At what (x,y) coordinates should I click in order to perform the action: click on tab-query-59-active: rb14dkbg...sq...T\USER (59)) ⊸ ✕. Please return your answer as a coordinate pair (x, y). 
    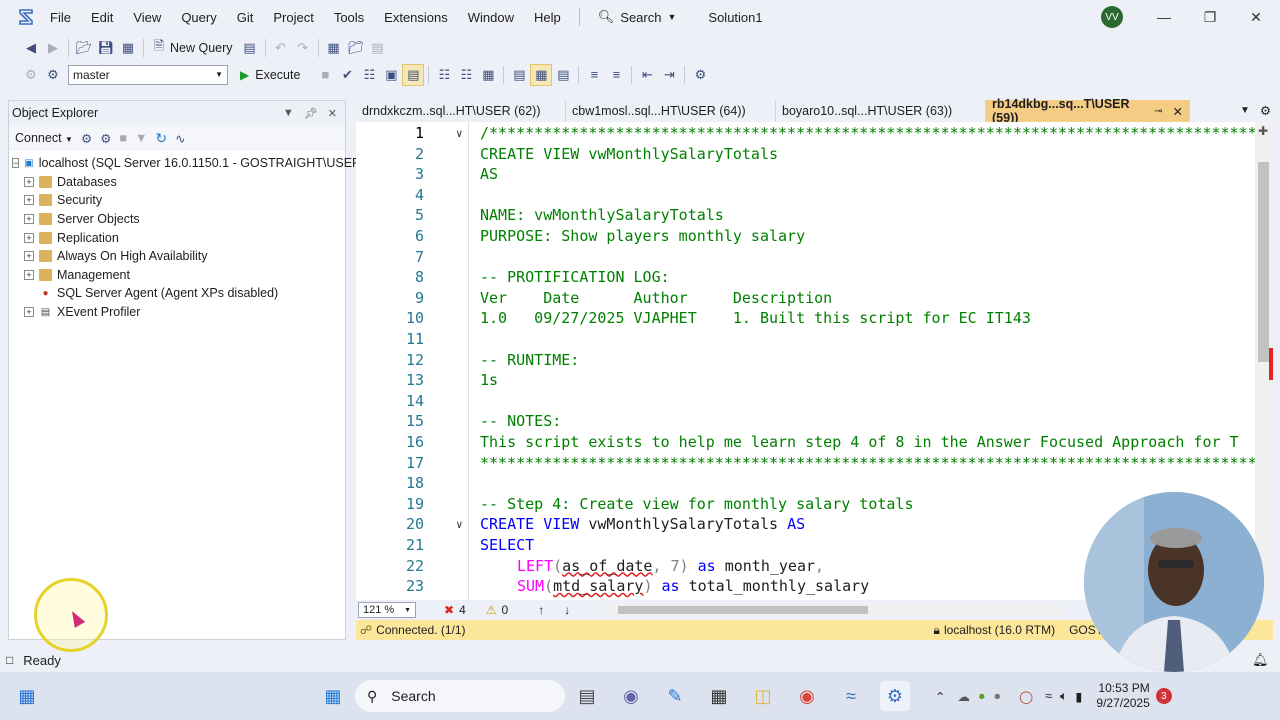
    Looking at the image, I should click on (1088, 111).